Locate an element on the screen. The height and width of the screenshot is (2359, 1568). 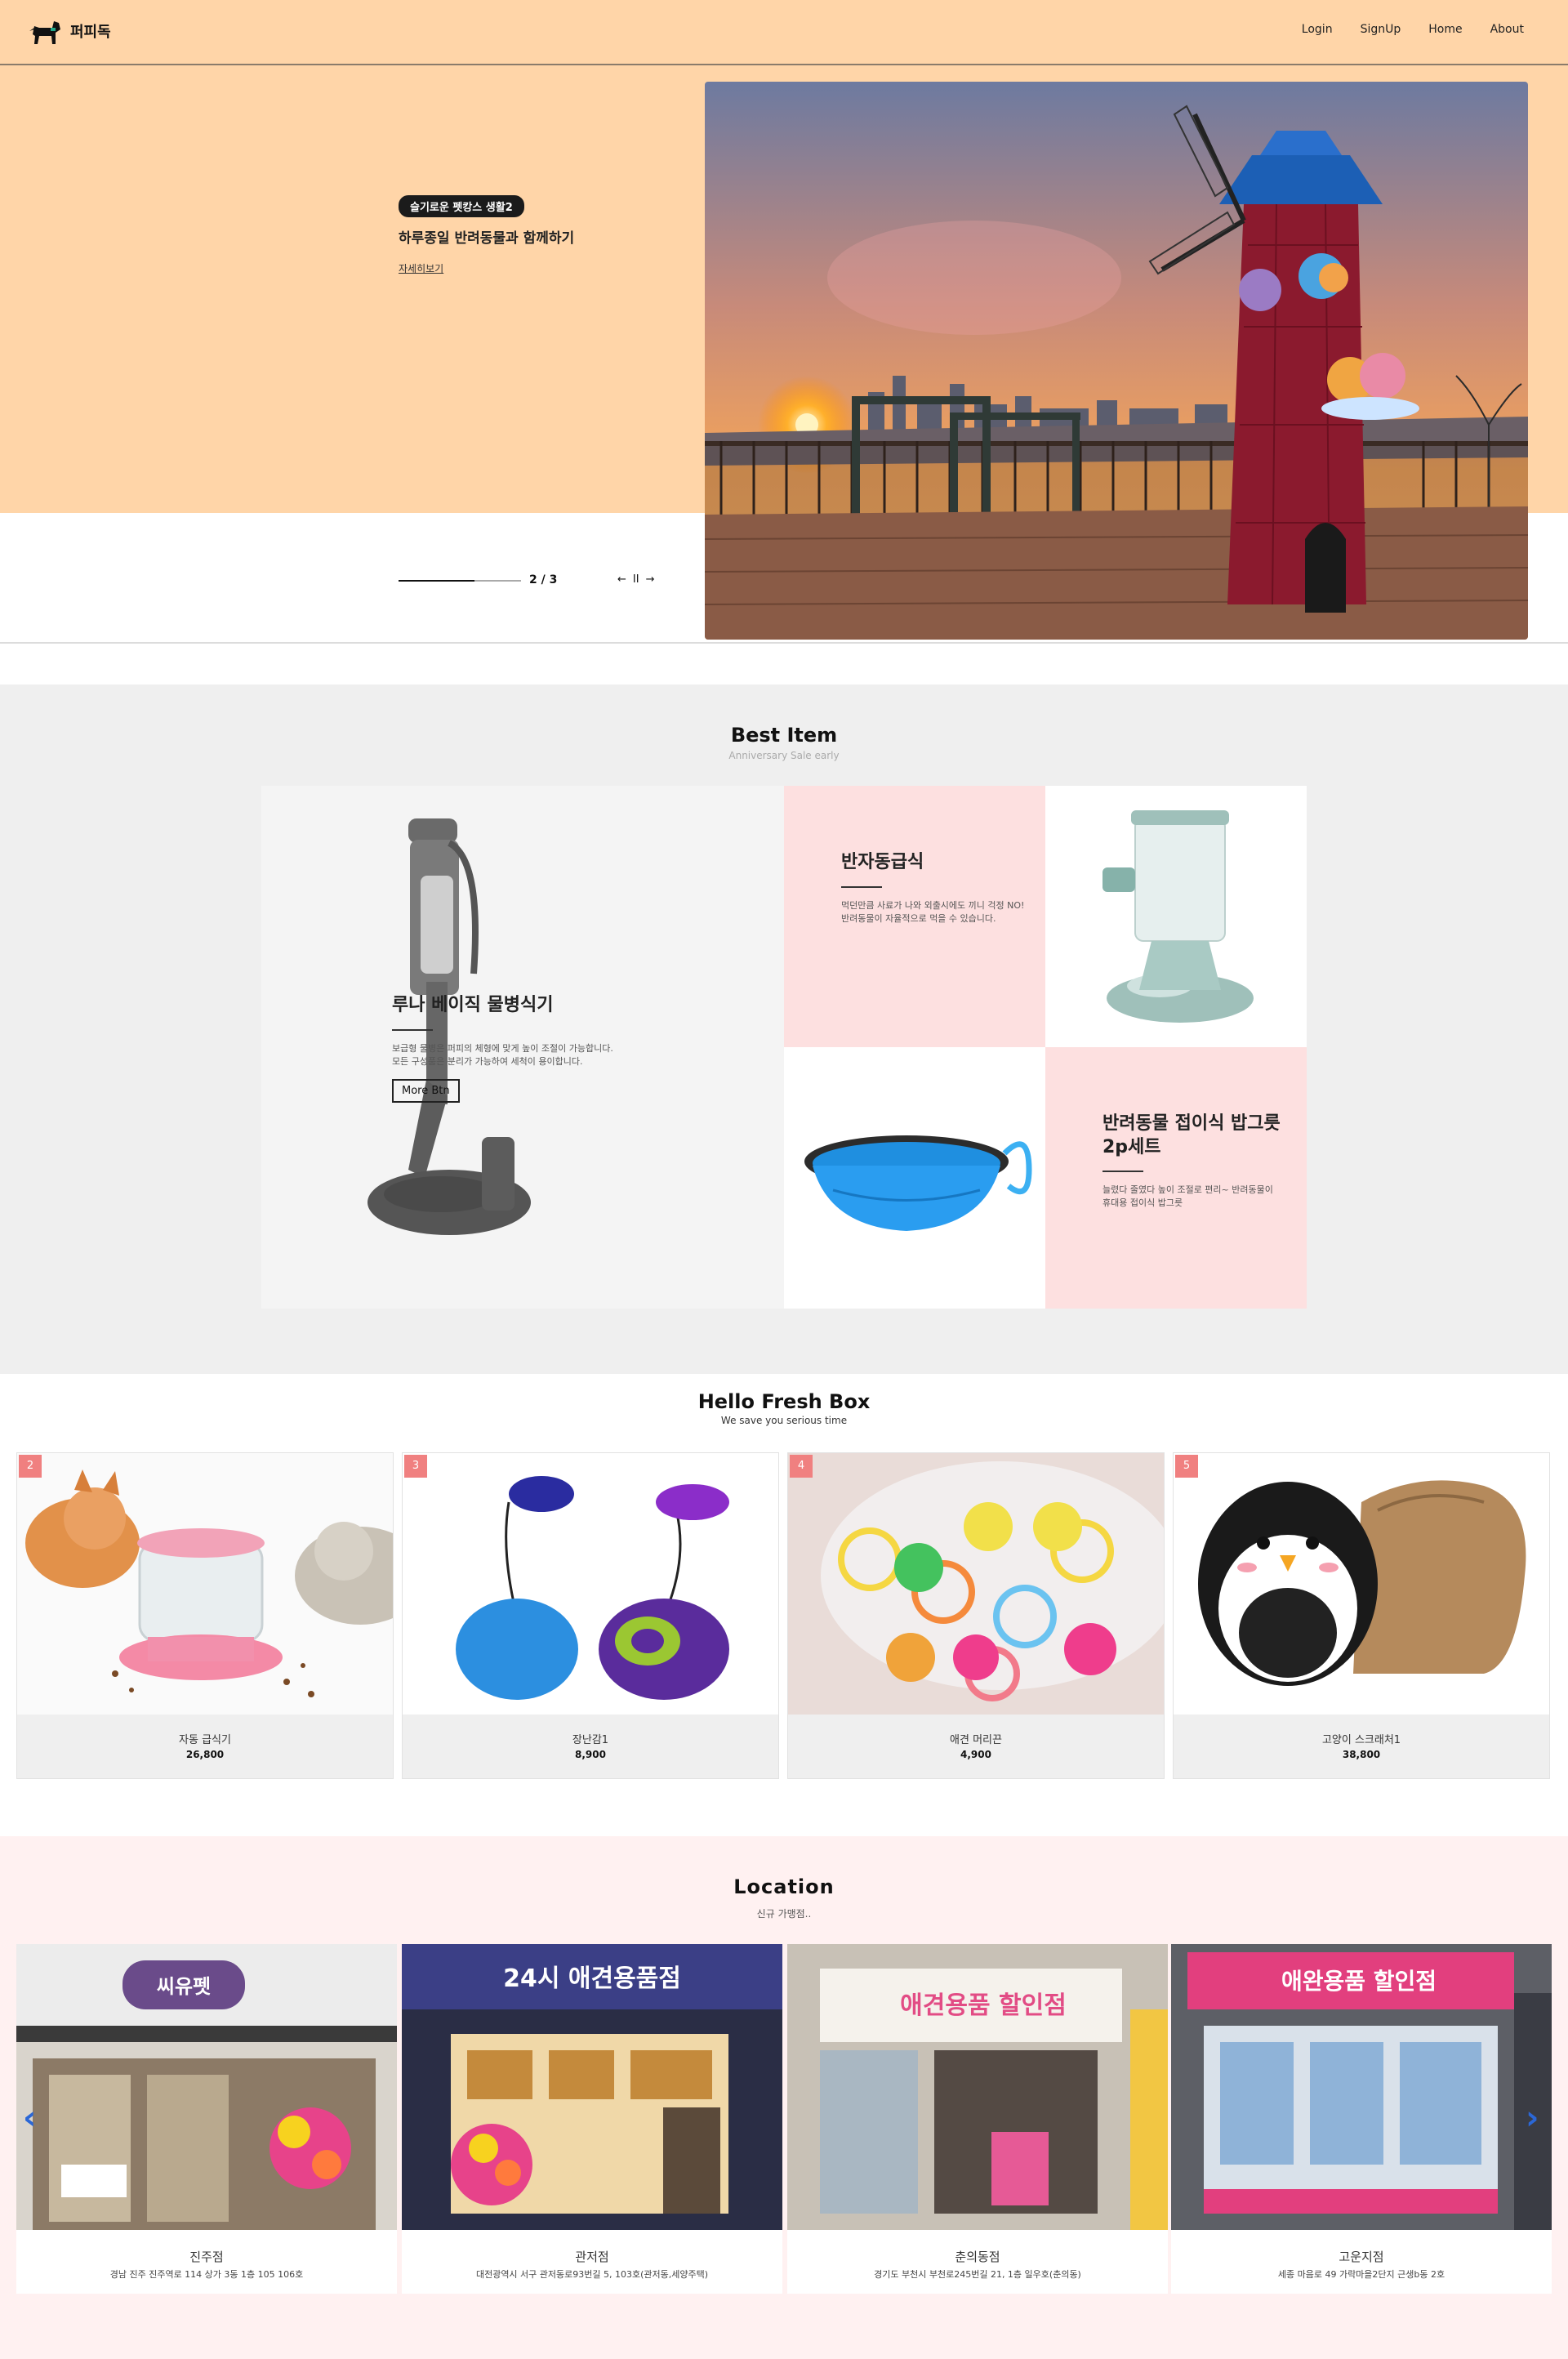
store-card: 애완용품 할인점 고운지점 세종 마음로 49 가락마을2단지 근생b동 2호 is located at coordinates (1361, 2119).